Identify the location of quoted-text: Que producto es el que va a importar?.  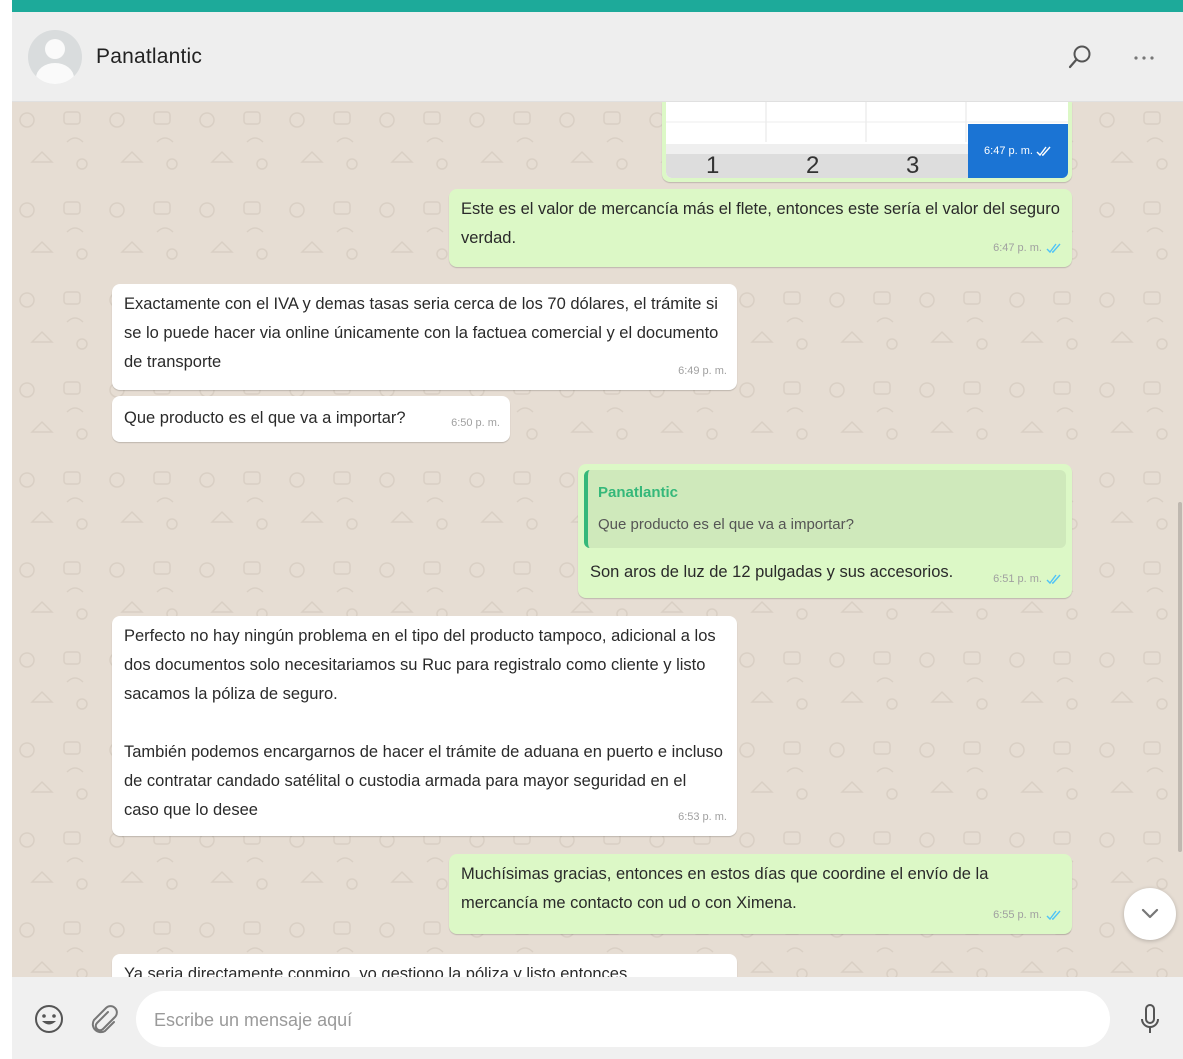
(726, 524).